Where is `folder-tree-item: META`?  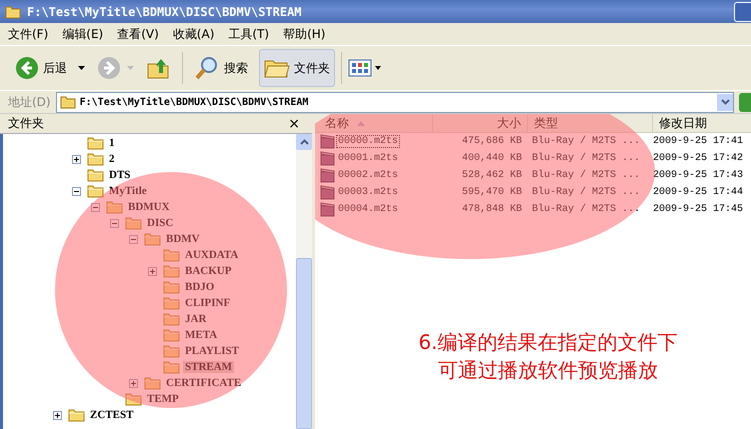 folder-tree-item: META is located at coordinates (201, 335).